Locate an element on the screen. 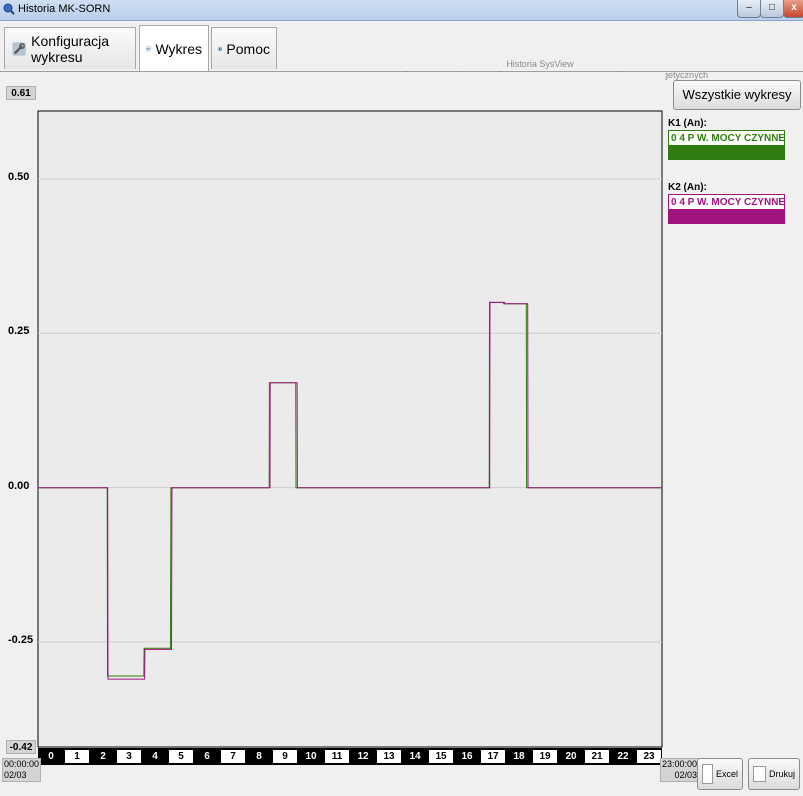 The image size is (803, 796). x-tick-label: 5 is located at coordinates (181, 756).